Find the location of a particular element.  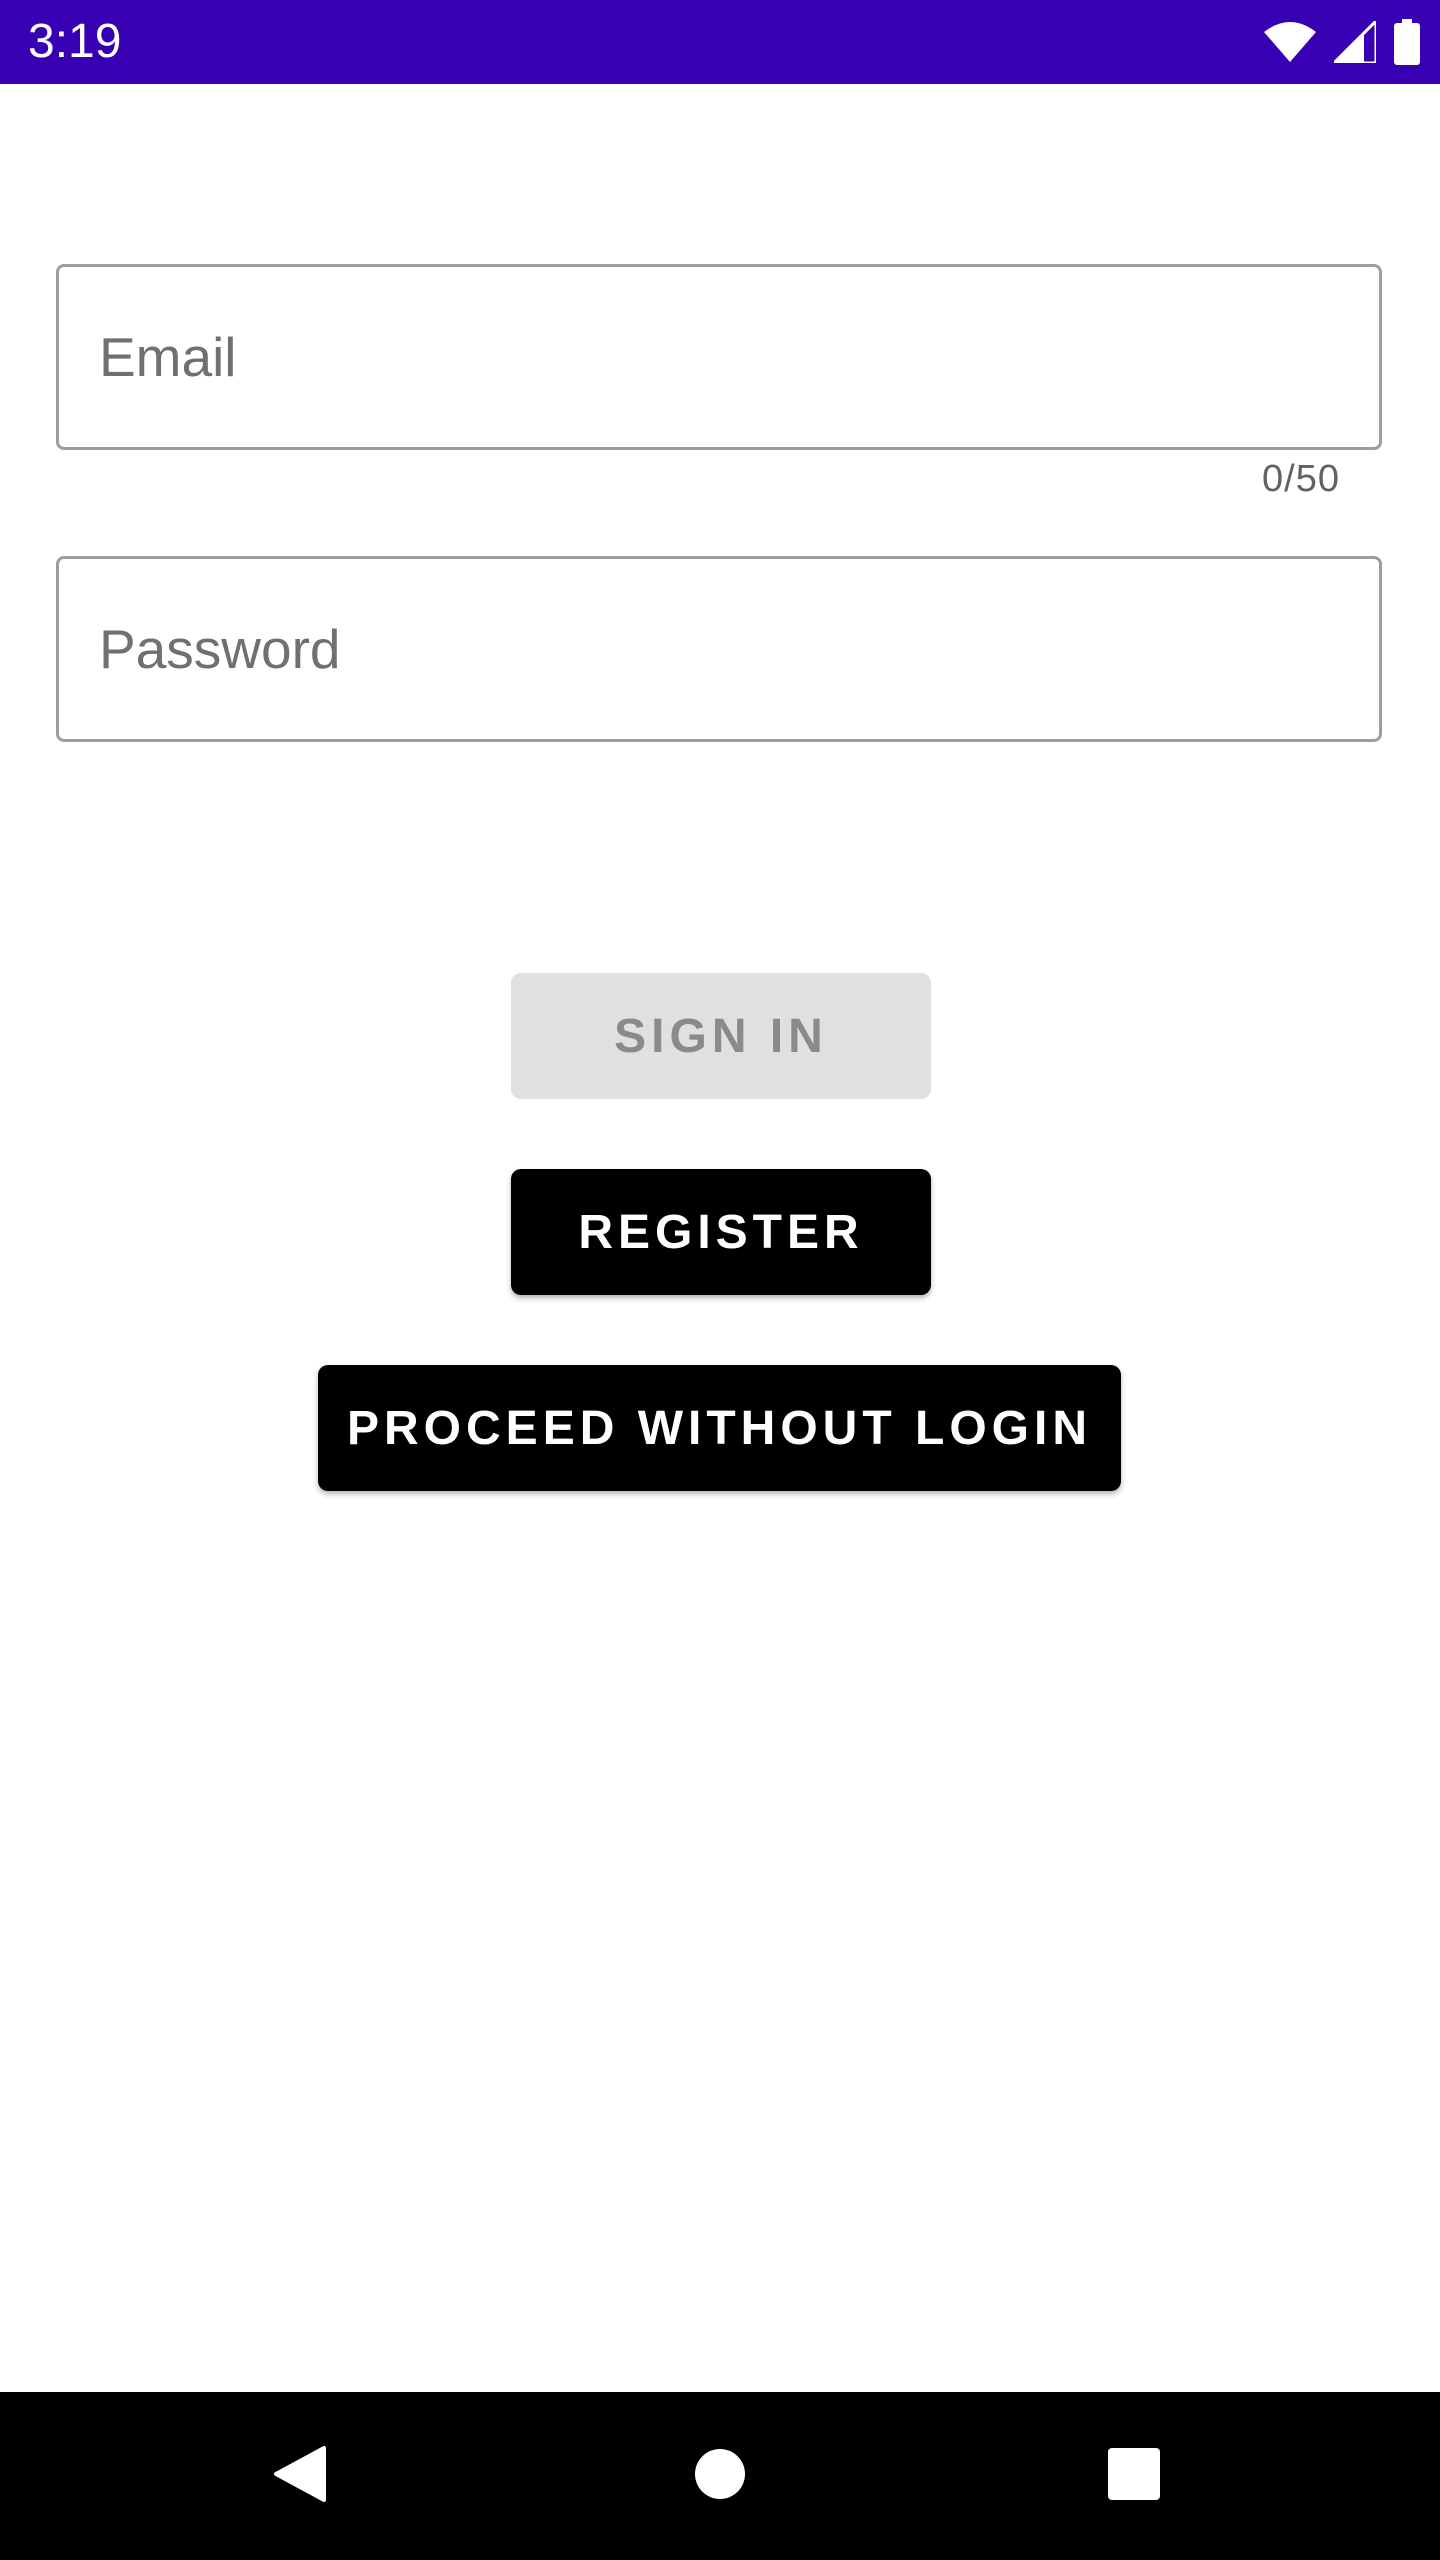

home-button is located at coordinates (720, 2476).